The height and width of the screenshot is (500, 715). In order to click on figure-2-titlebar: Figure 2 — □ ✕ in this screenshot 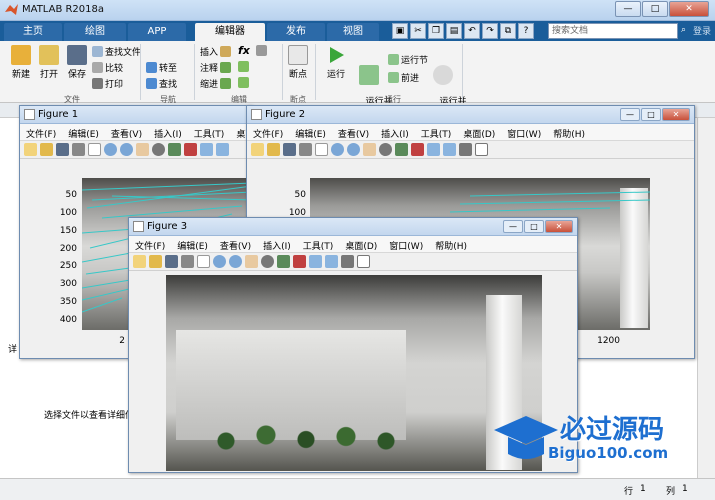, I will do `click(470, 115)`.